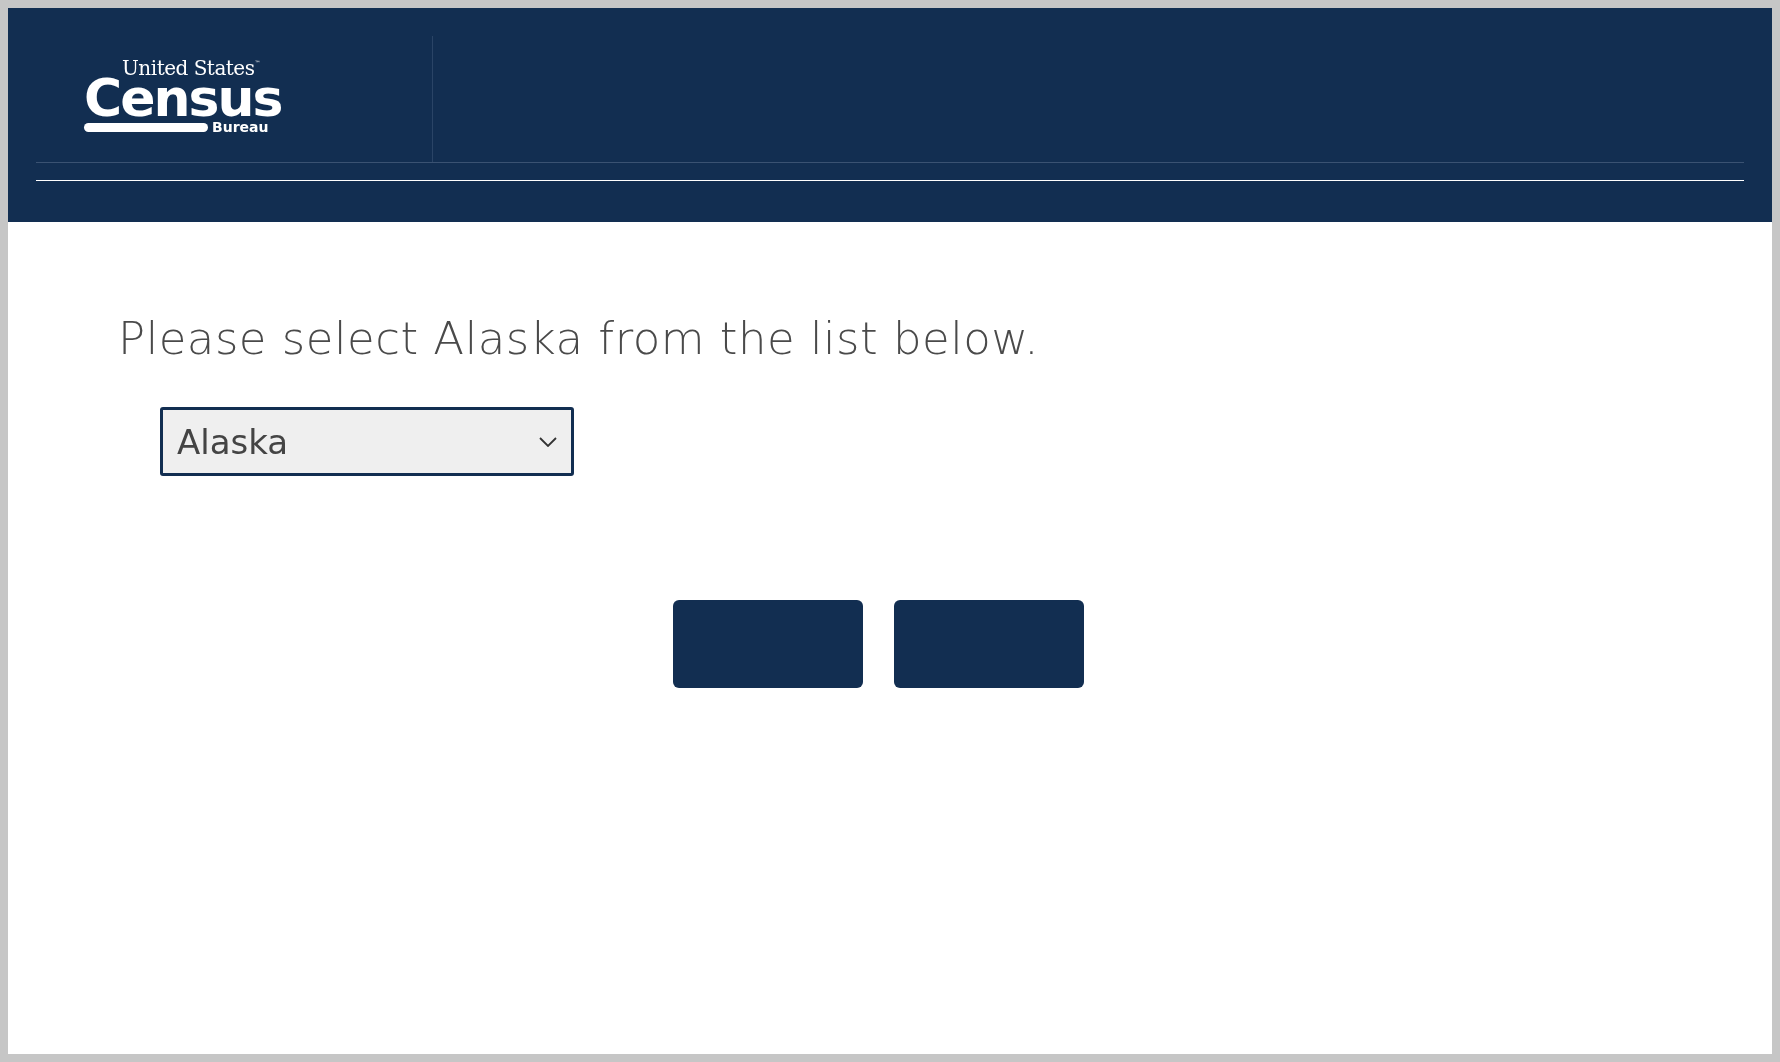 The image size is (1780, 1062). What do you see at coordinates (367, 441) in the screenshot?
I see `state-select: Alaska` at bounding box center [367, 441].